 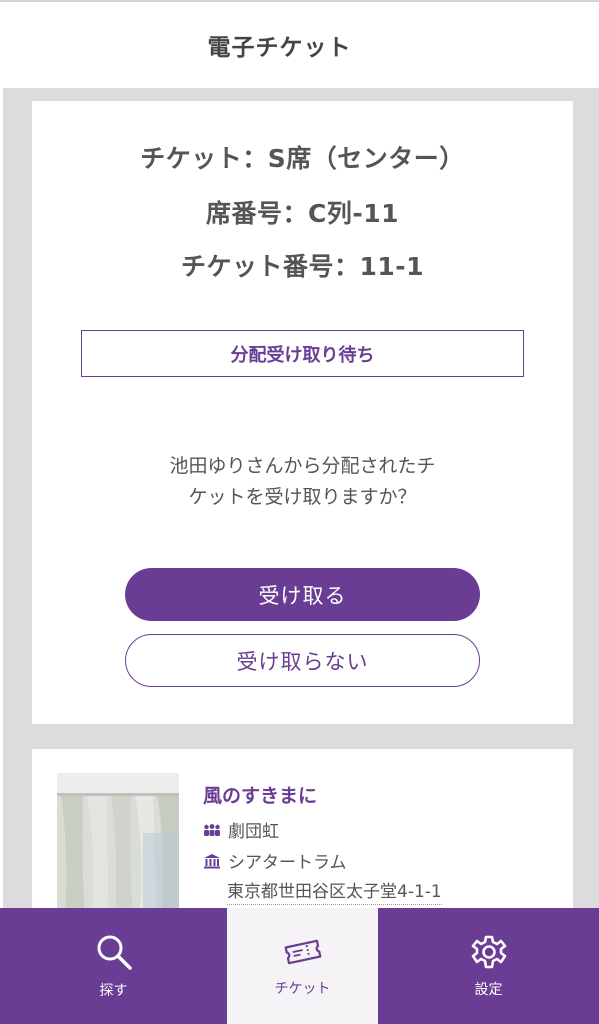 I want to click on troupe-row: 劇団虹, so click(x=241, y=829).